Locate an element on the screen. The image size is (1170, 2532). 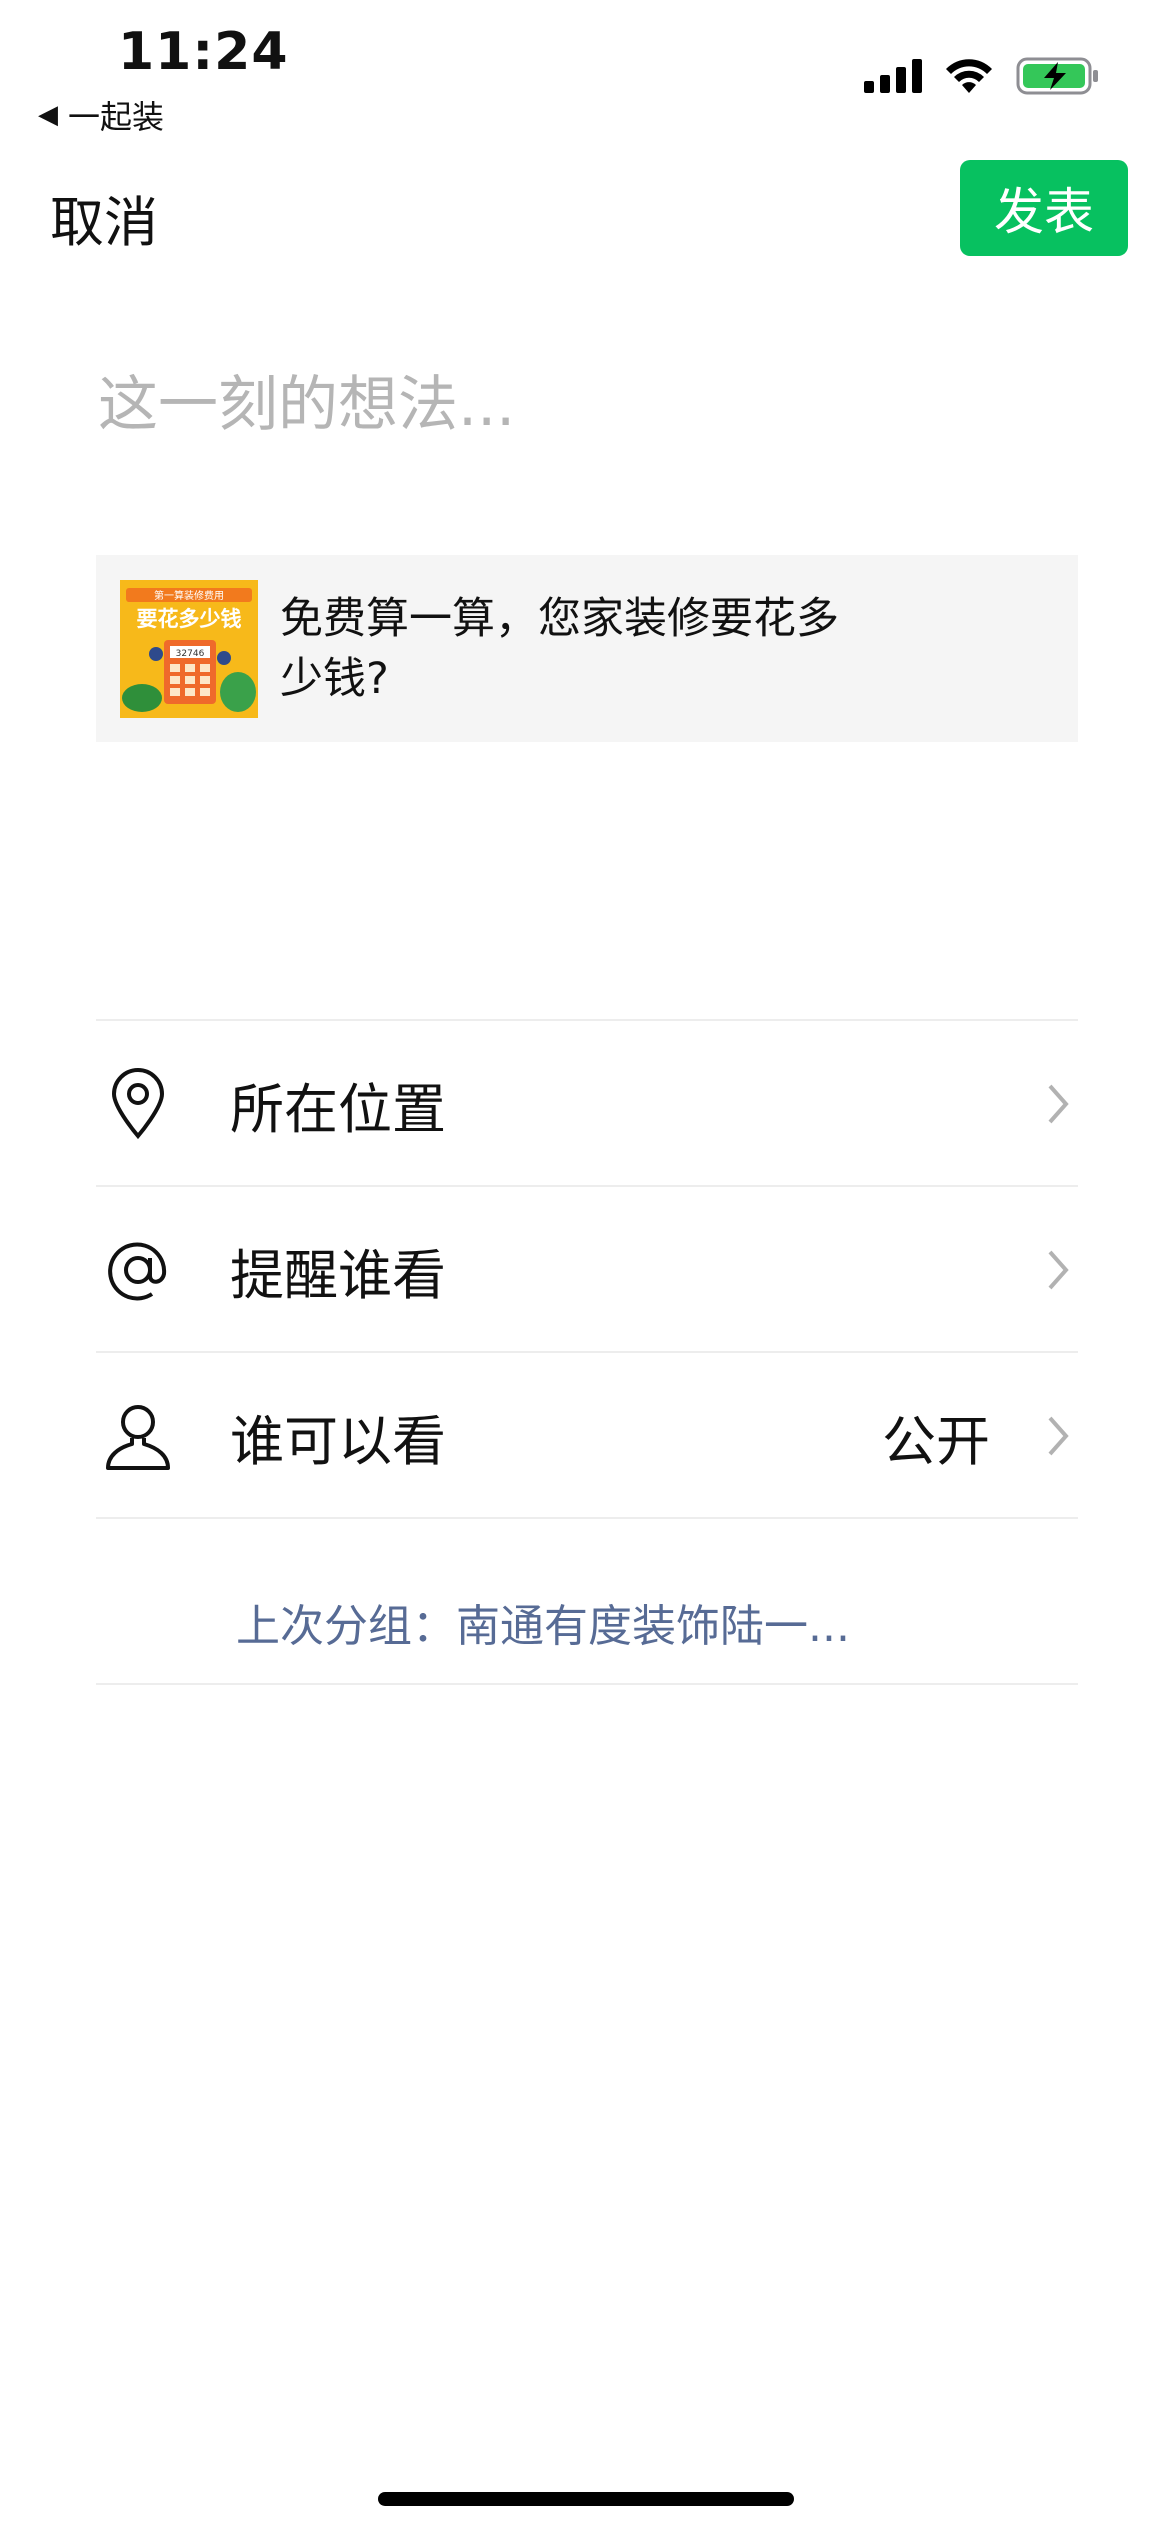
publish-button: 发表 is located at coordinates (1044, 208).